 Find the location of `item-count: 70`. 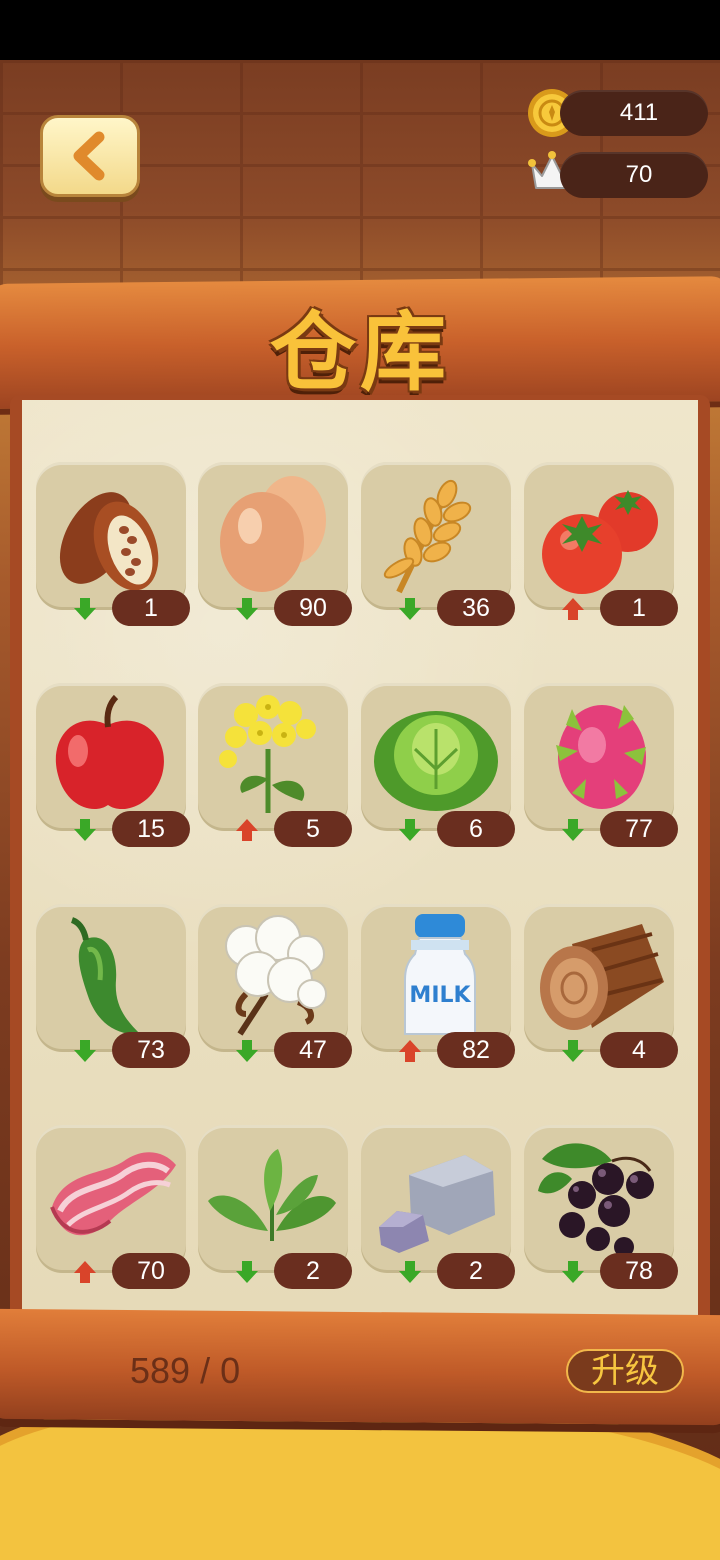

item-count: 70 is located at coordinates (151, 1271).